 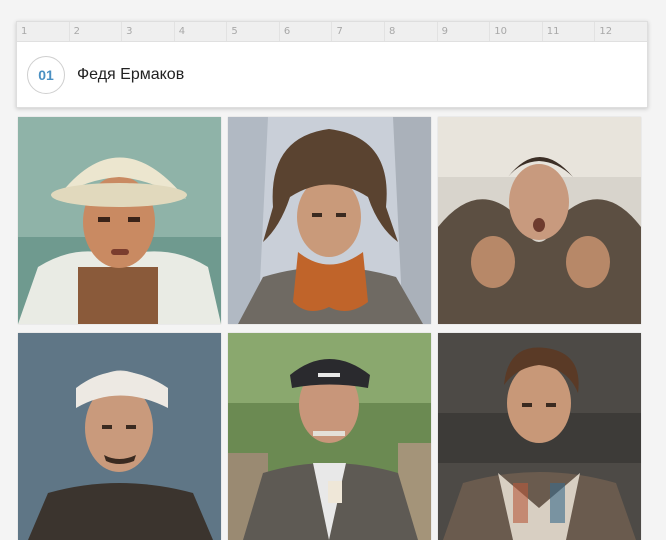 I want to click on portrait-fur-hat-icon, so click(x=329, y=220).